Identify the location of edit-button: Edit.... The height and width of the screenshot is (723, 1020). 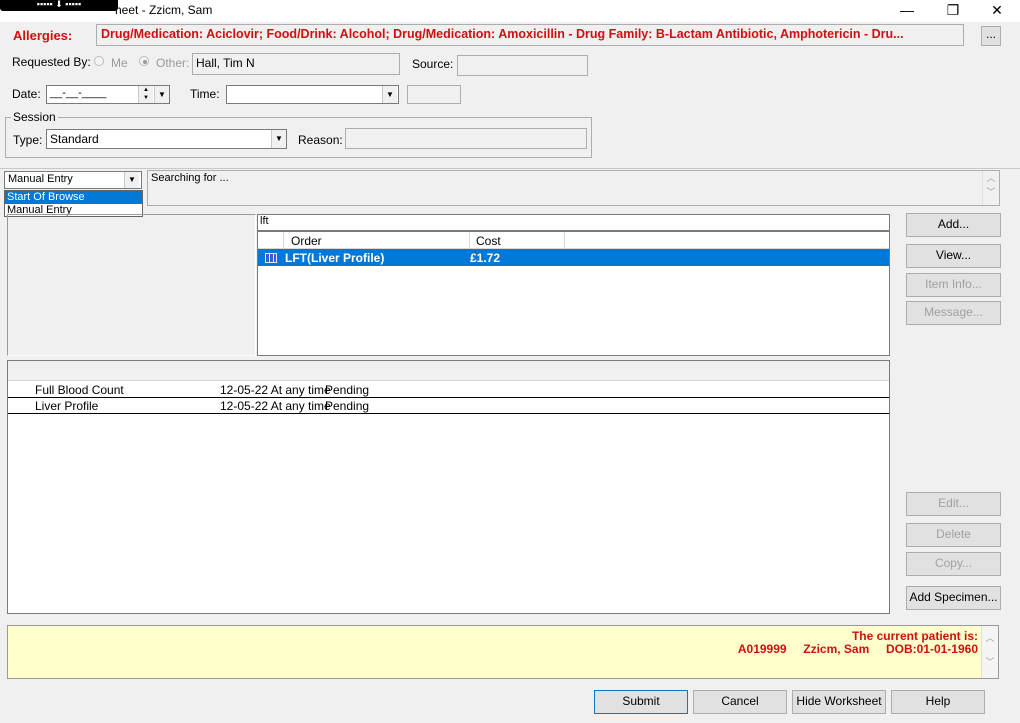
(953, 504).